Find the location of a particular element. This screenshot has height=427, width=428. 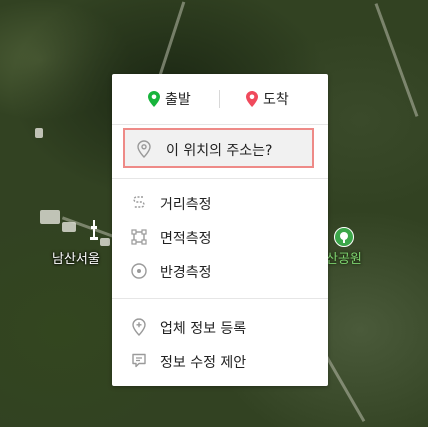

route-divider is located at coordinates (219, 99).